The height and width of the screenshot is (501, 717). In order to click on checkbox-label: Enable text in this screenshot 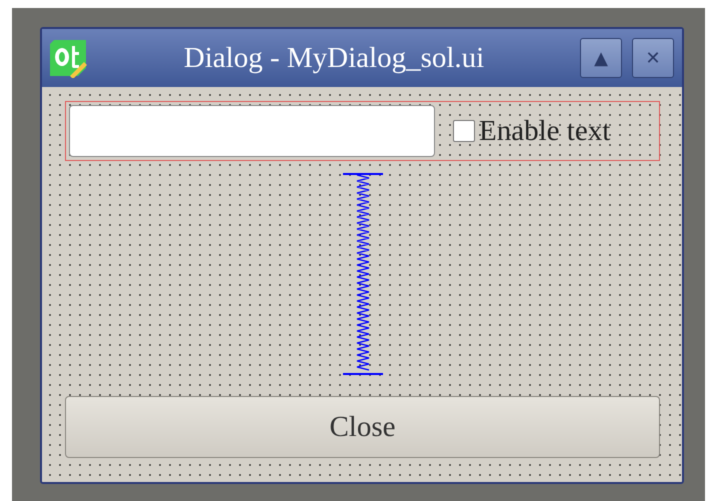, I will do `click(544, 131)`.